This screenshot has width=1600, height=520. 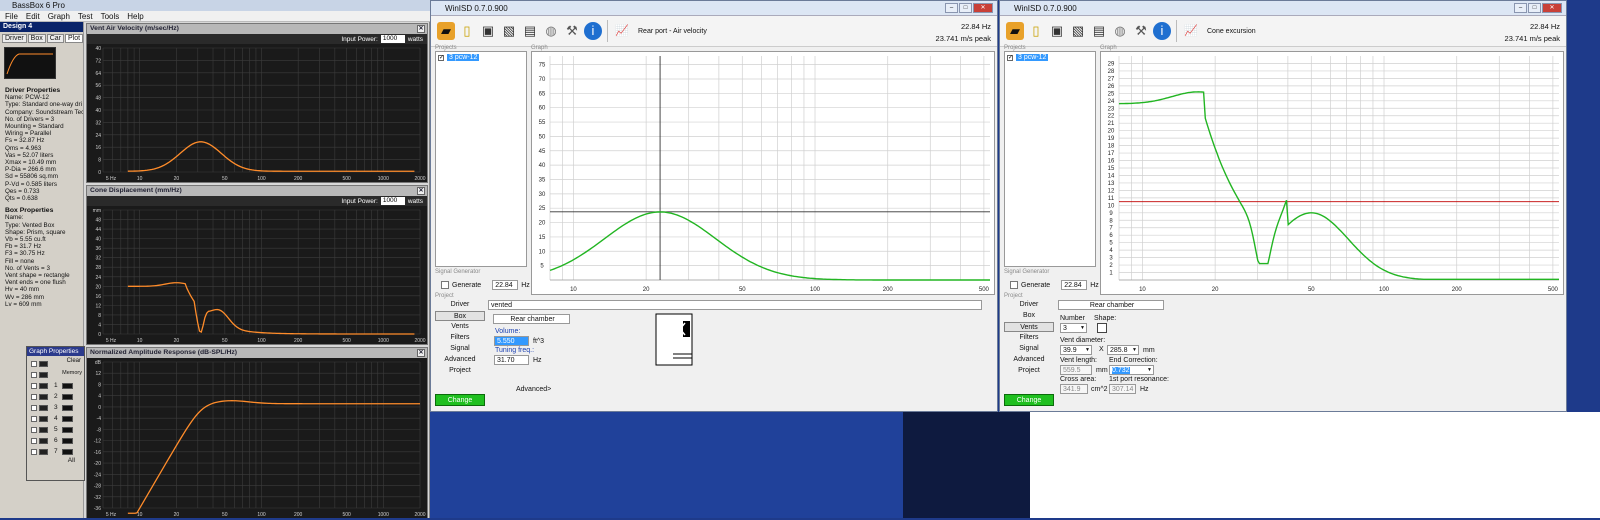 I want to click on menu-help: Help, so click(x=135, y=16).